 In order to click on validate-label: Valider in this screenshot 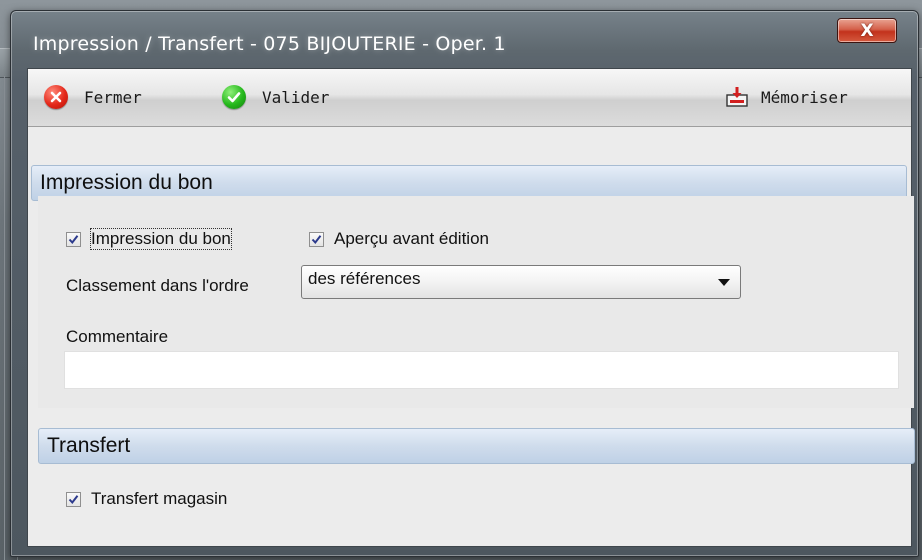, I will do `click(296, 97)`.